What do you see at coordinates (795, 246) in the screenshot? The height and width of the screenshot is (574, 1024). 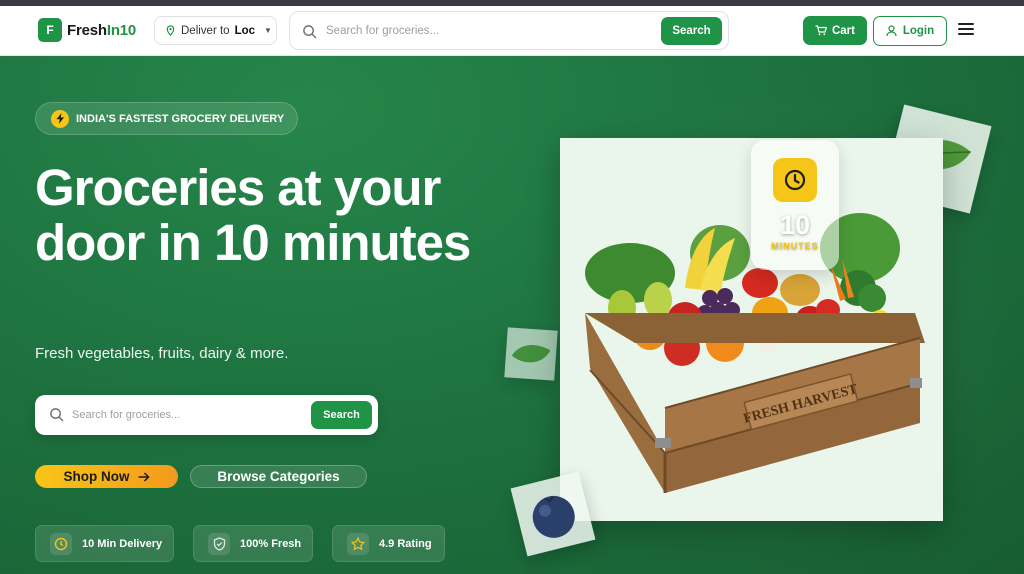 I see `timer-unit: MINUTES` at bounding box center [795, 246].